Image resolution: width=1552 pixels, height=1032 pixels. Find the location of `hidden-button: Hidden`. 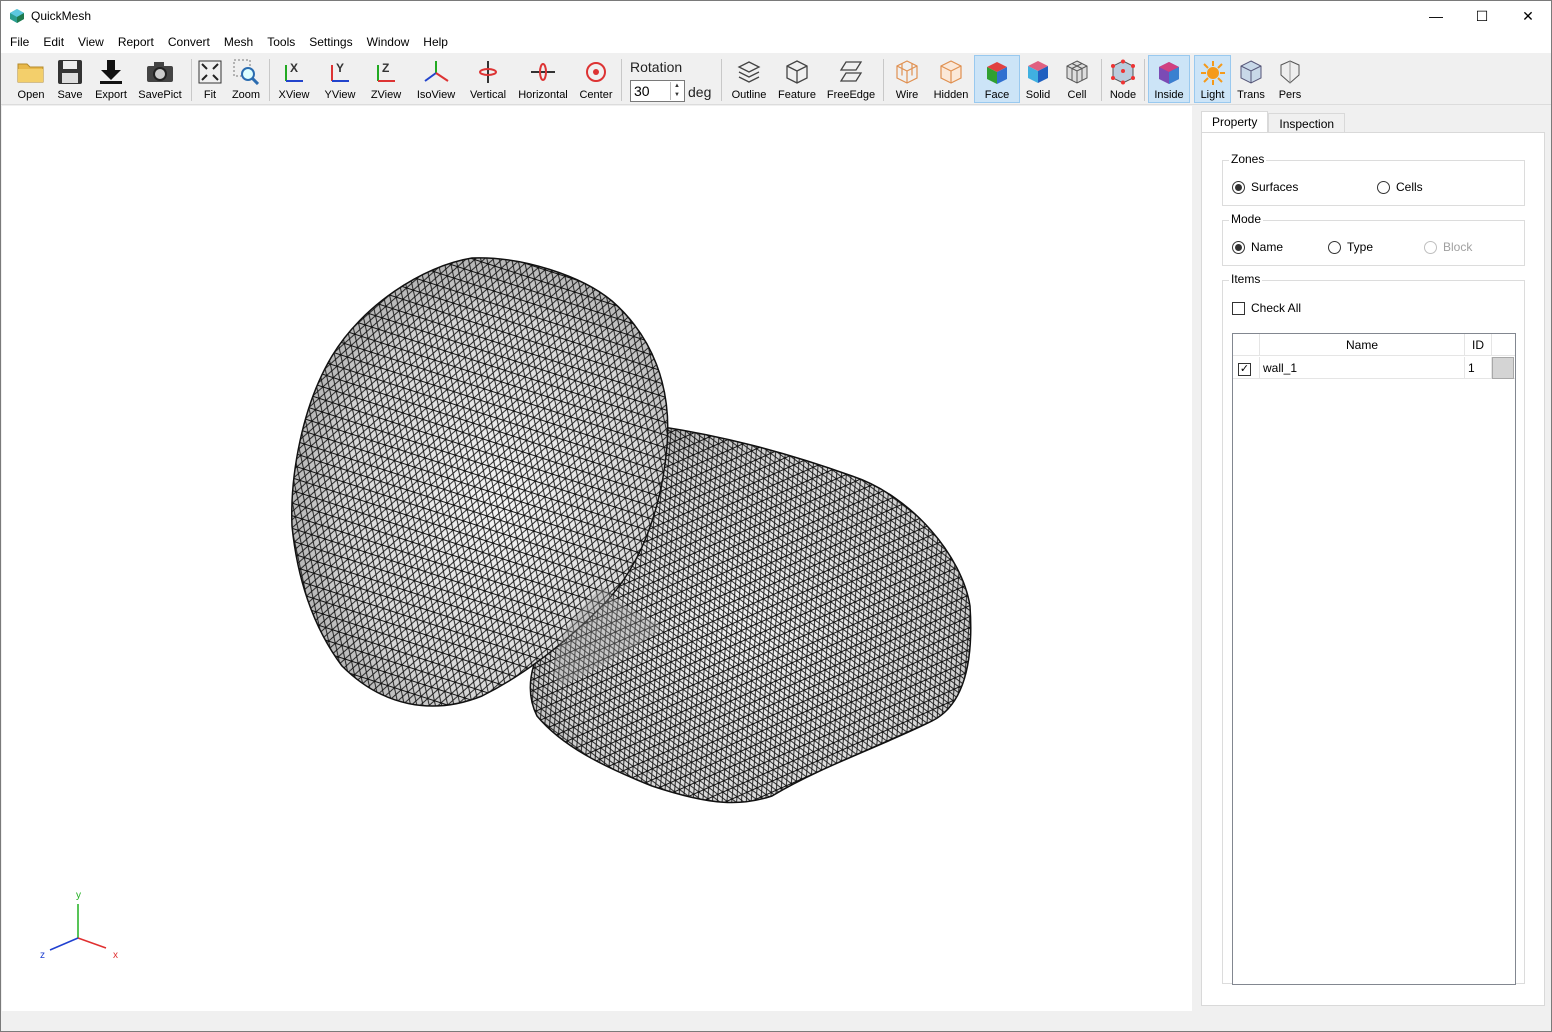

hidden-button: Hidden is located at coordinates (951, 79).